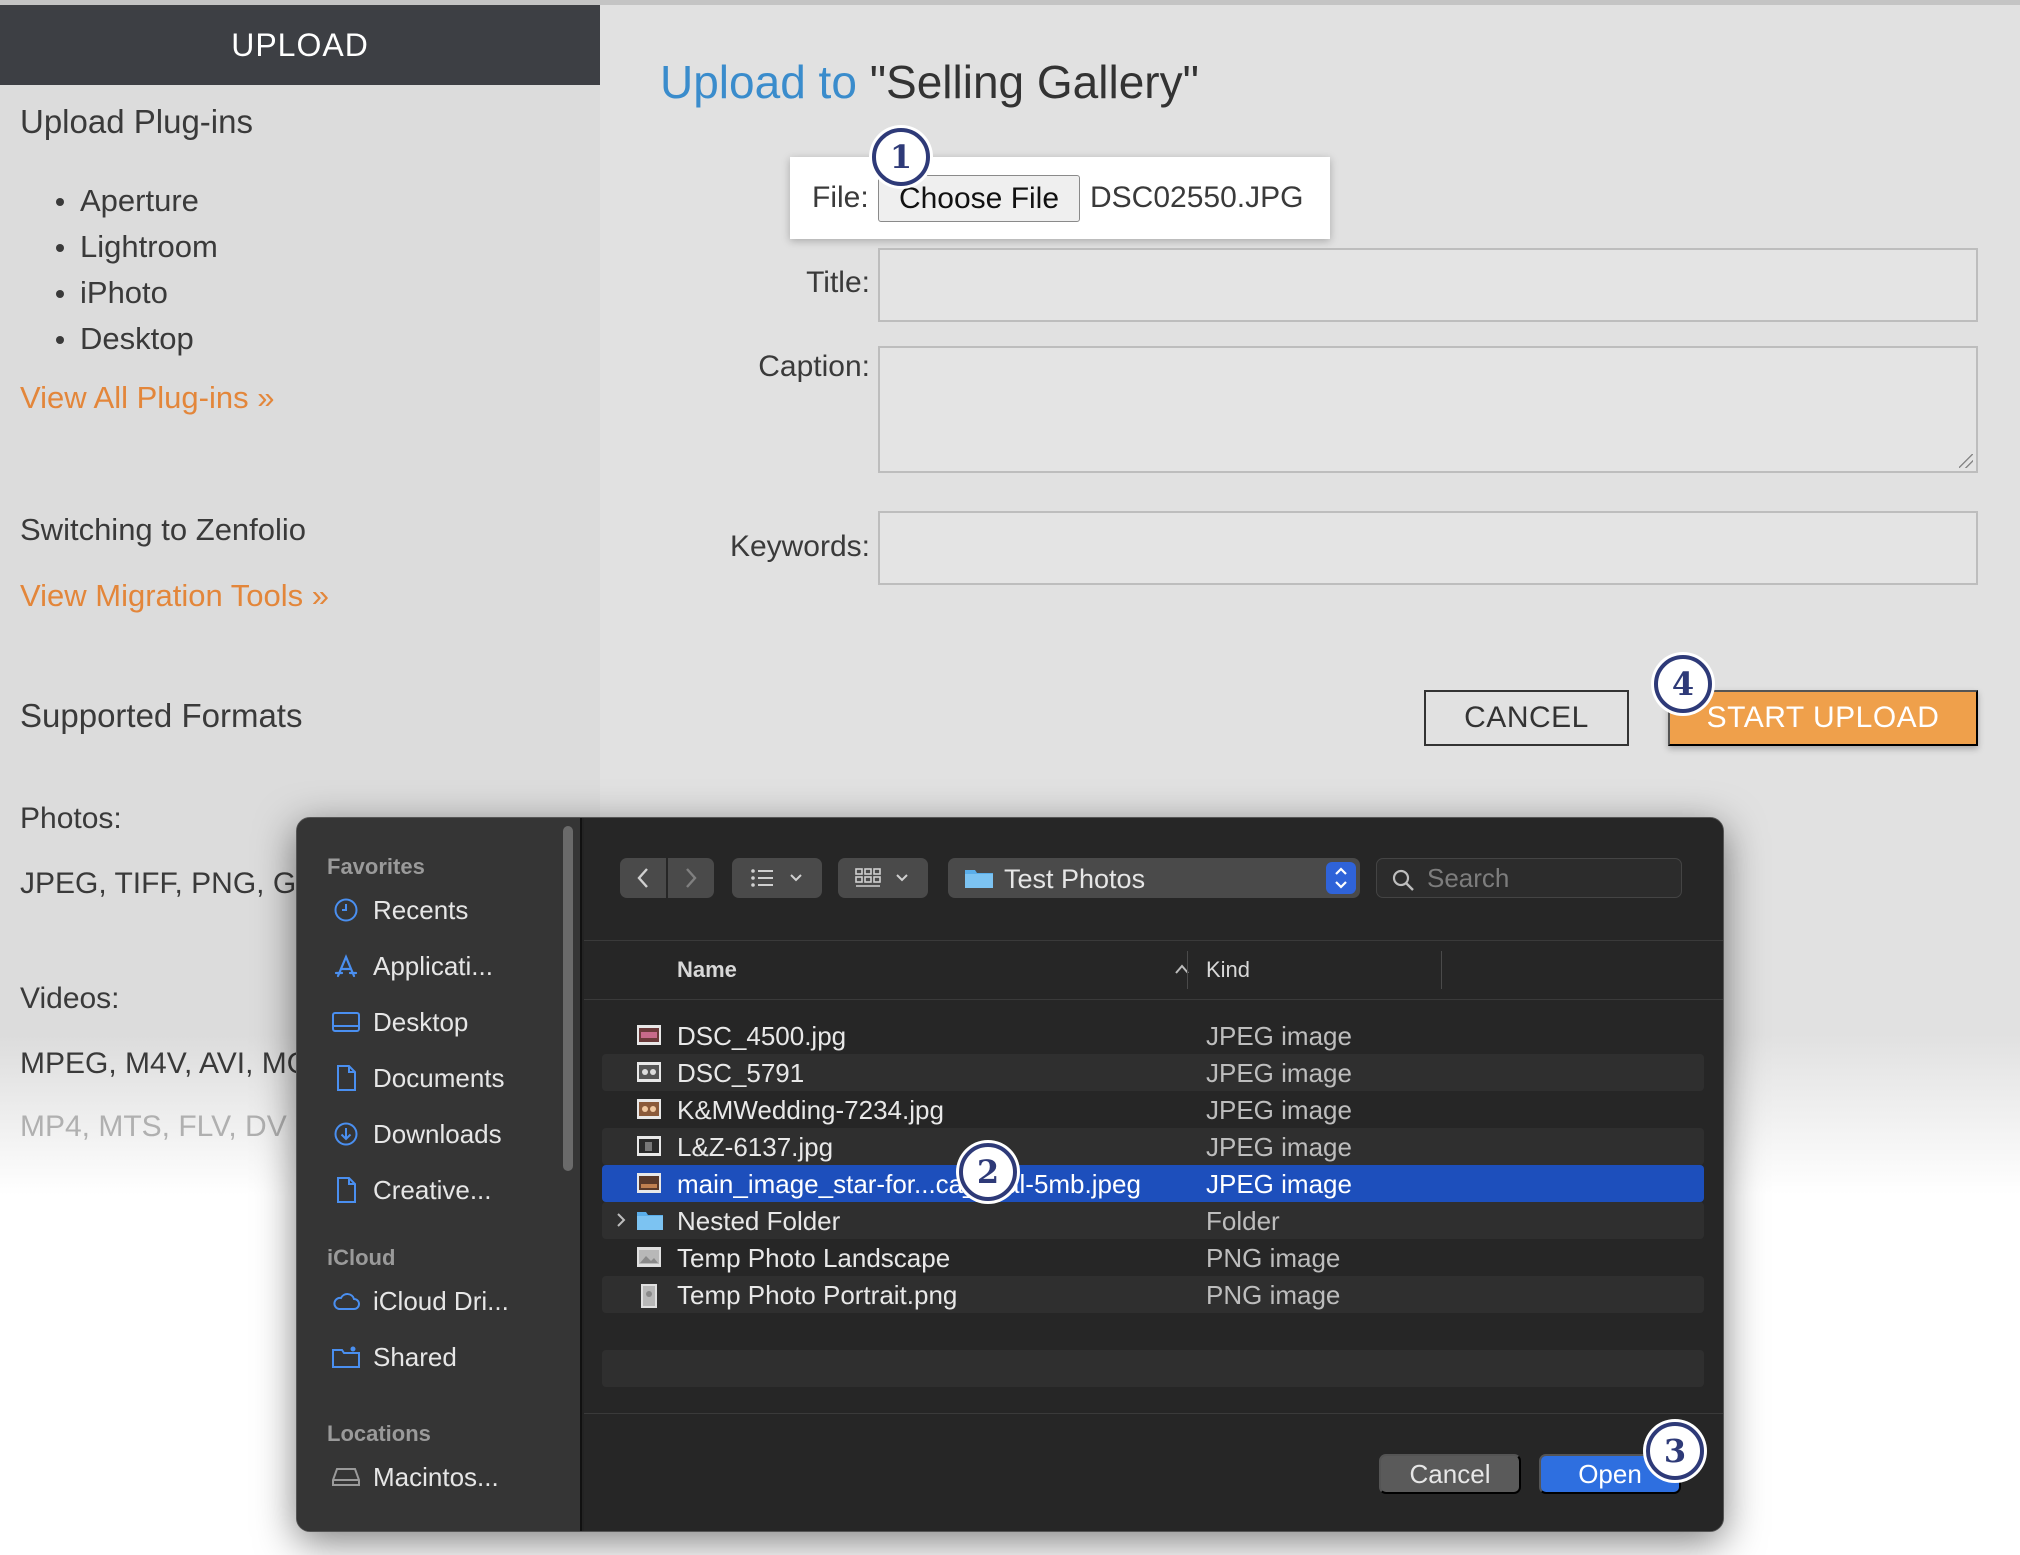 This screenshot has height=1555, width=2020. I want to click on sidebar-item-recents: Recents, so click(443, 910).